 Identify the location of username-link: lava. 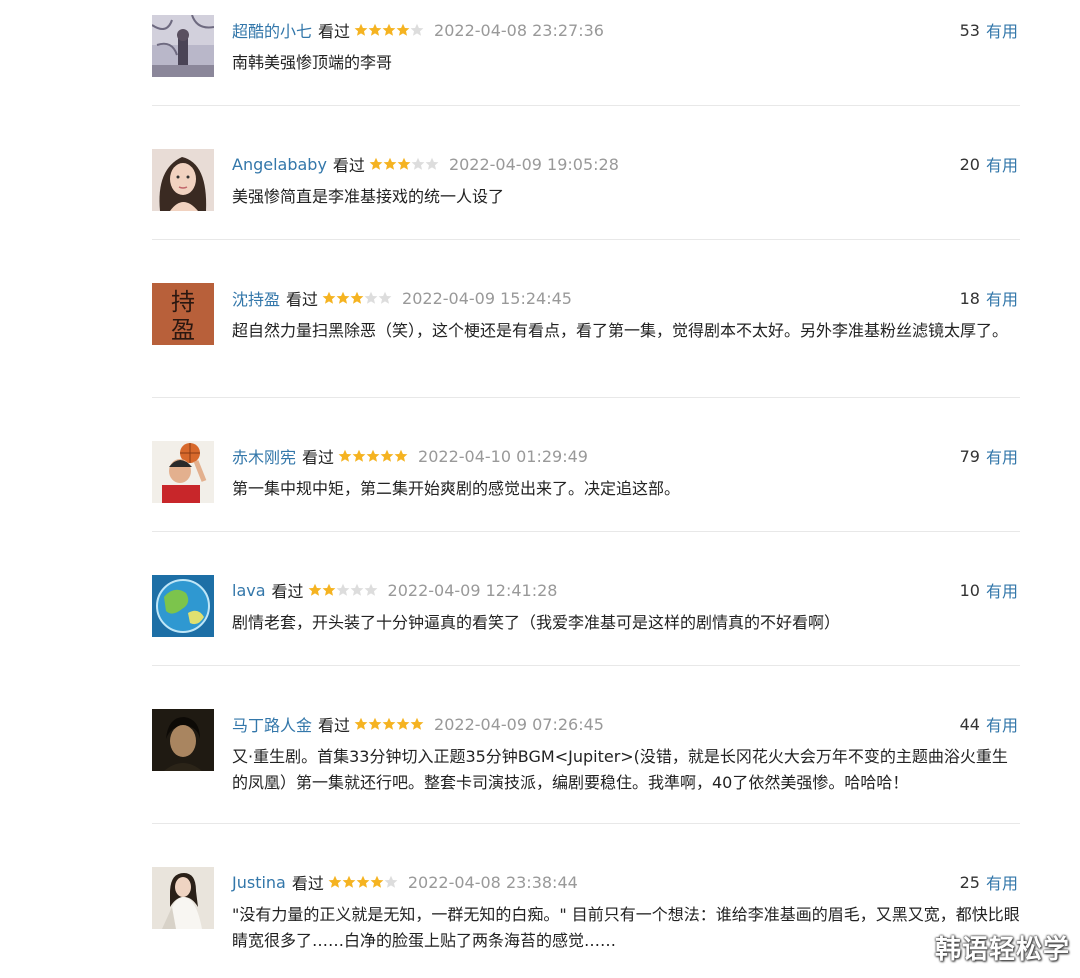
(249, 590).